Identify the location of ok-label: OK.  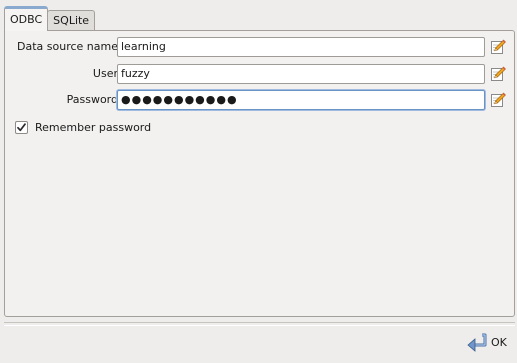
(499, 342).